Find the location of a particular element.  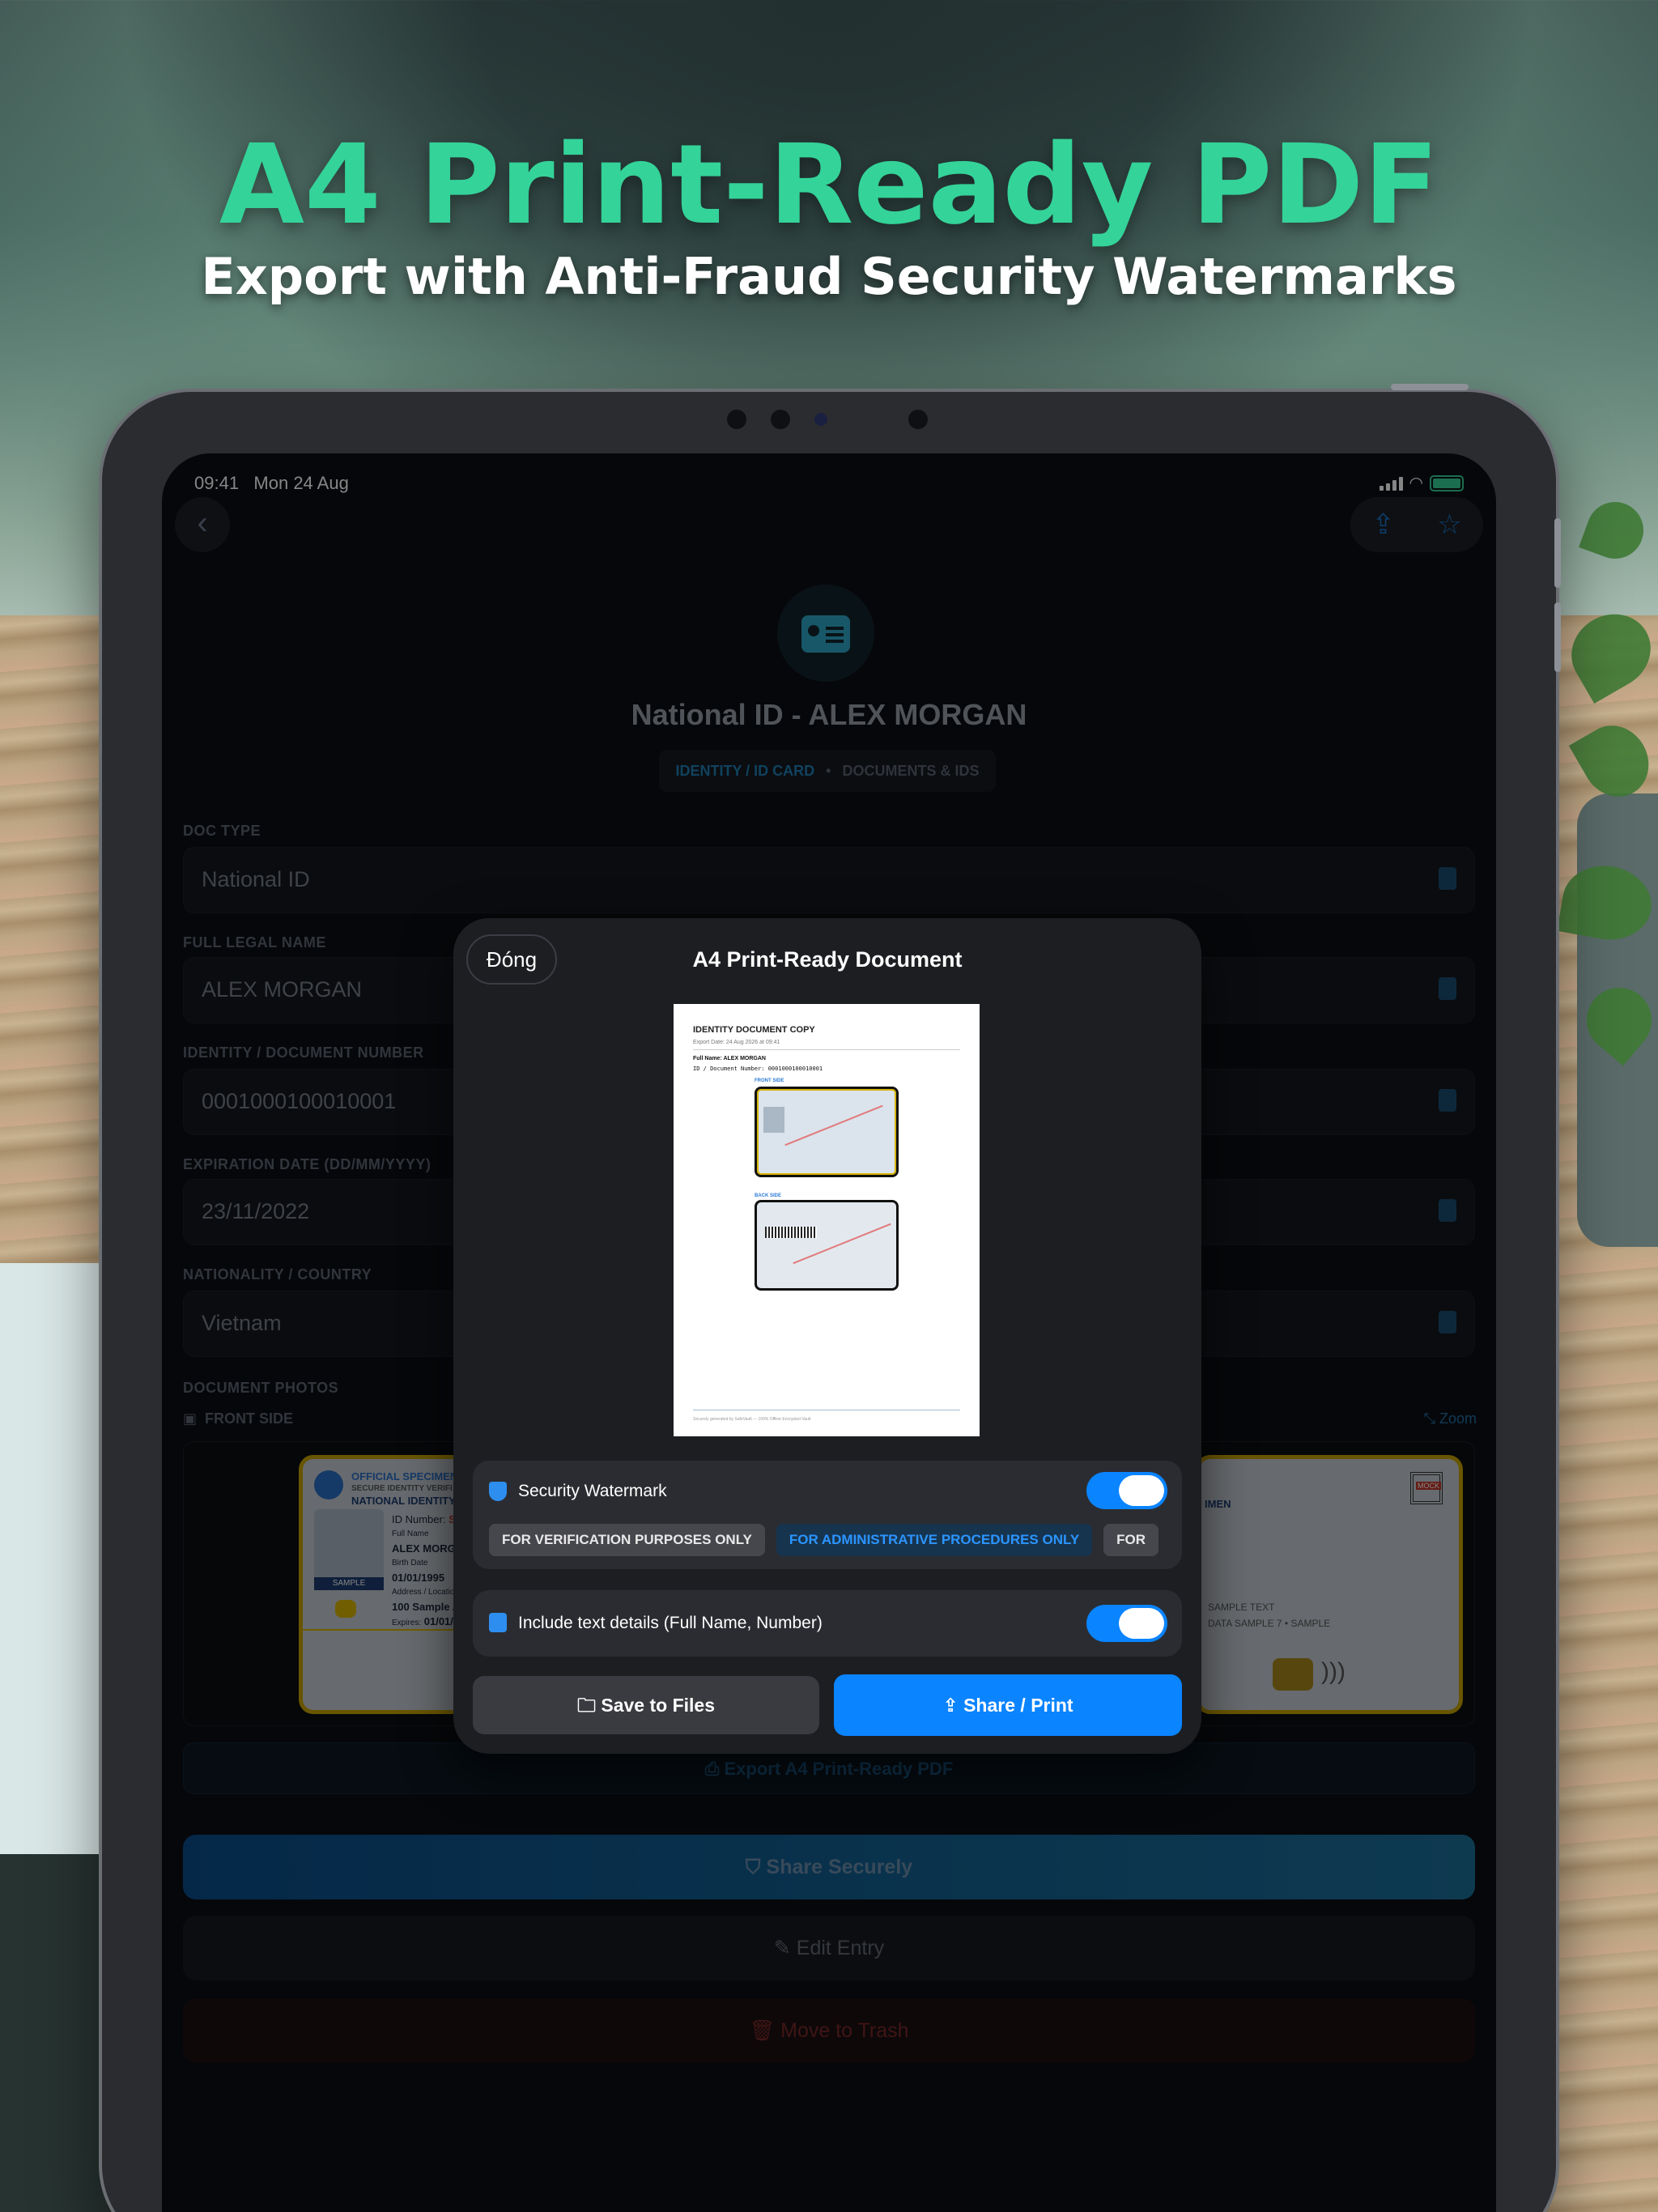

shield-icon is located at coordinates (498, 1491).